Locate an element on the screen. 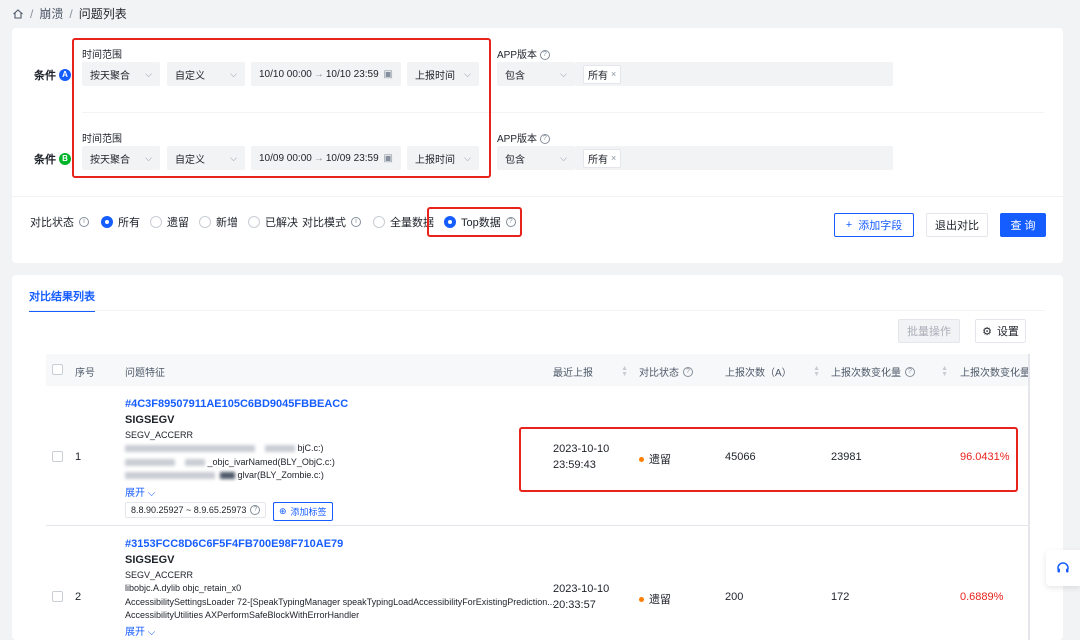  issue-hash-link: #3153FCC8D6C6F5F4FB700E98F710AE79 is located at coordinates (234, 544).